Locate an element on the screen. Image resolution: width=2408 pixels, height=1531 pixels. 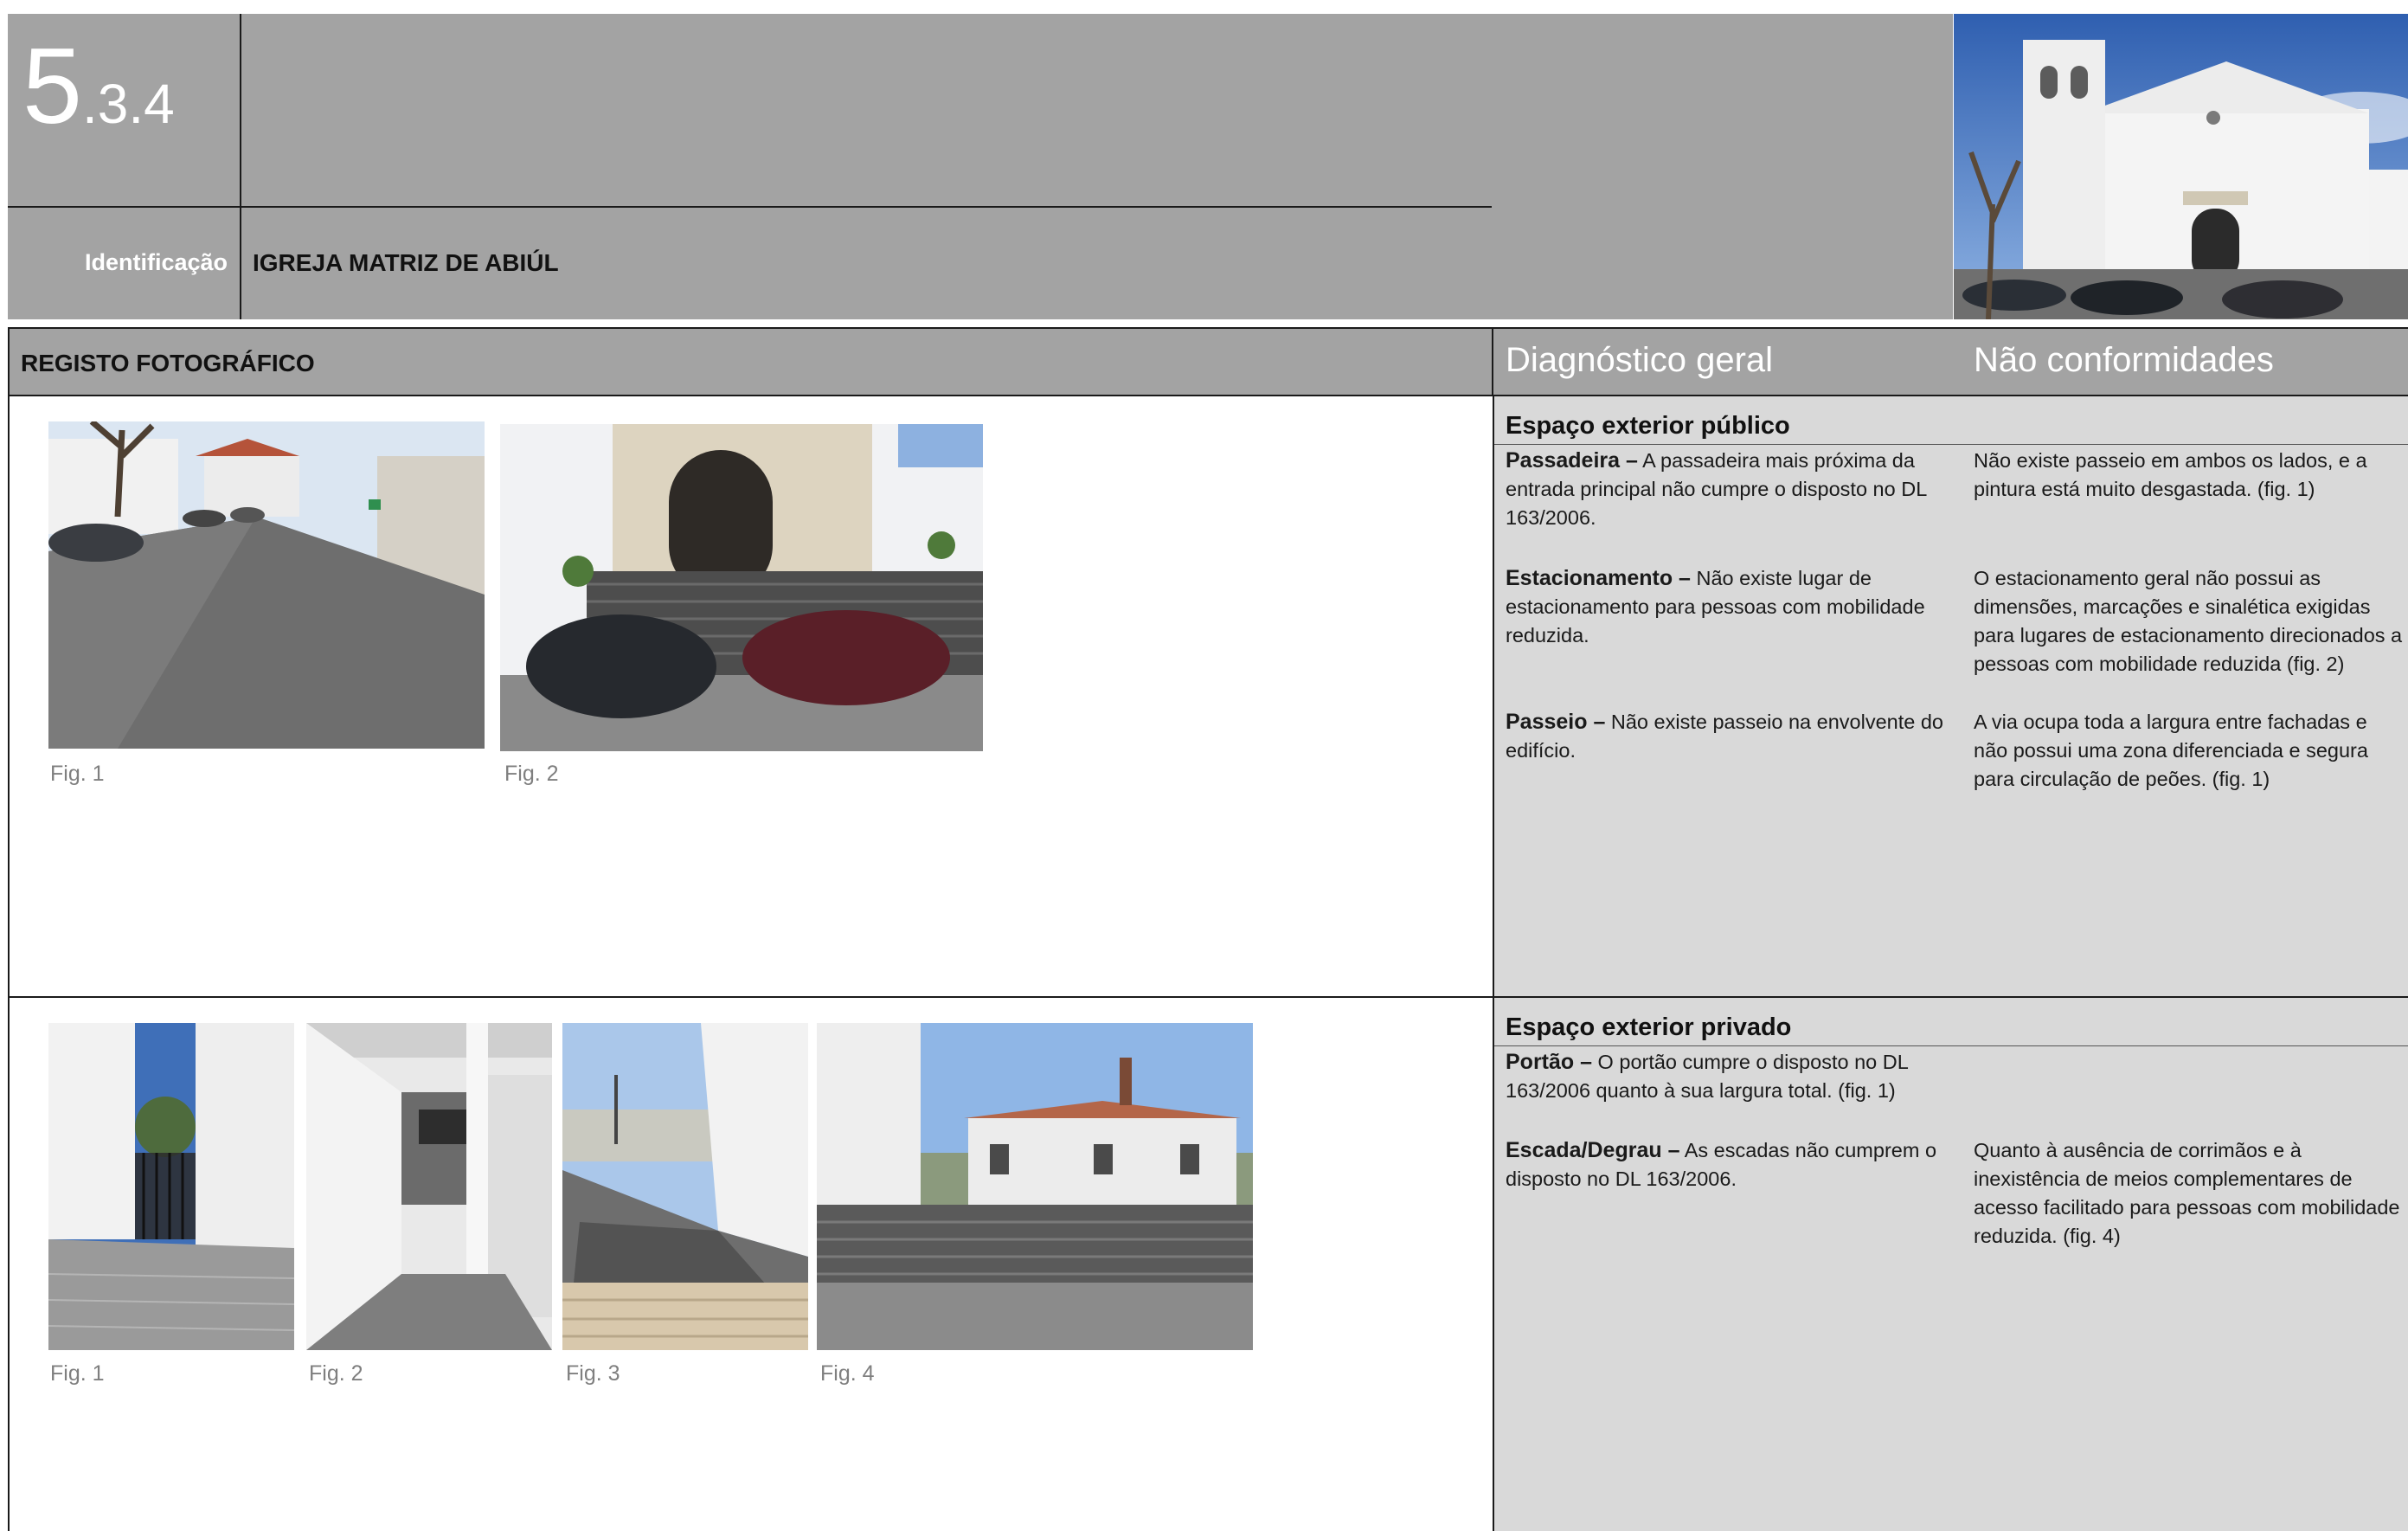
section-number: 5.3.4 is located at coordinates (98, 86).